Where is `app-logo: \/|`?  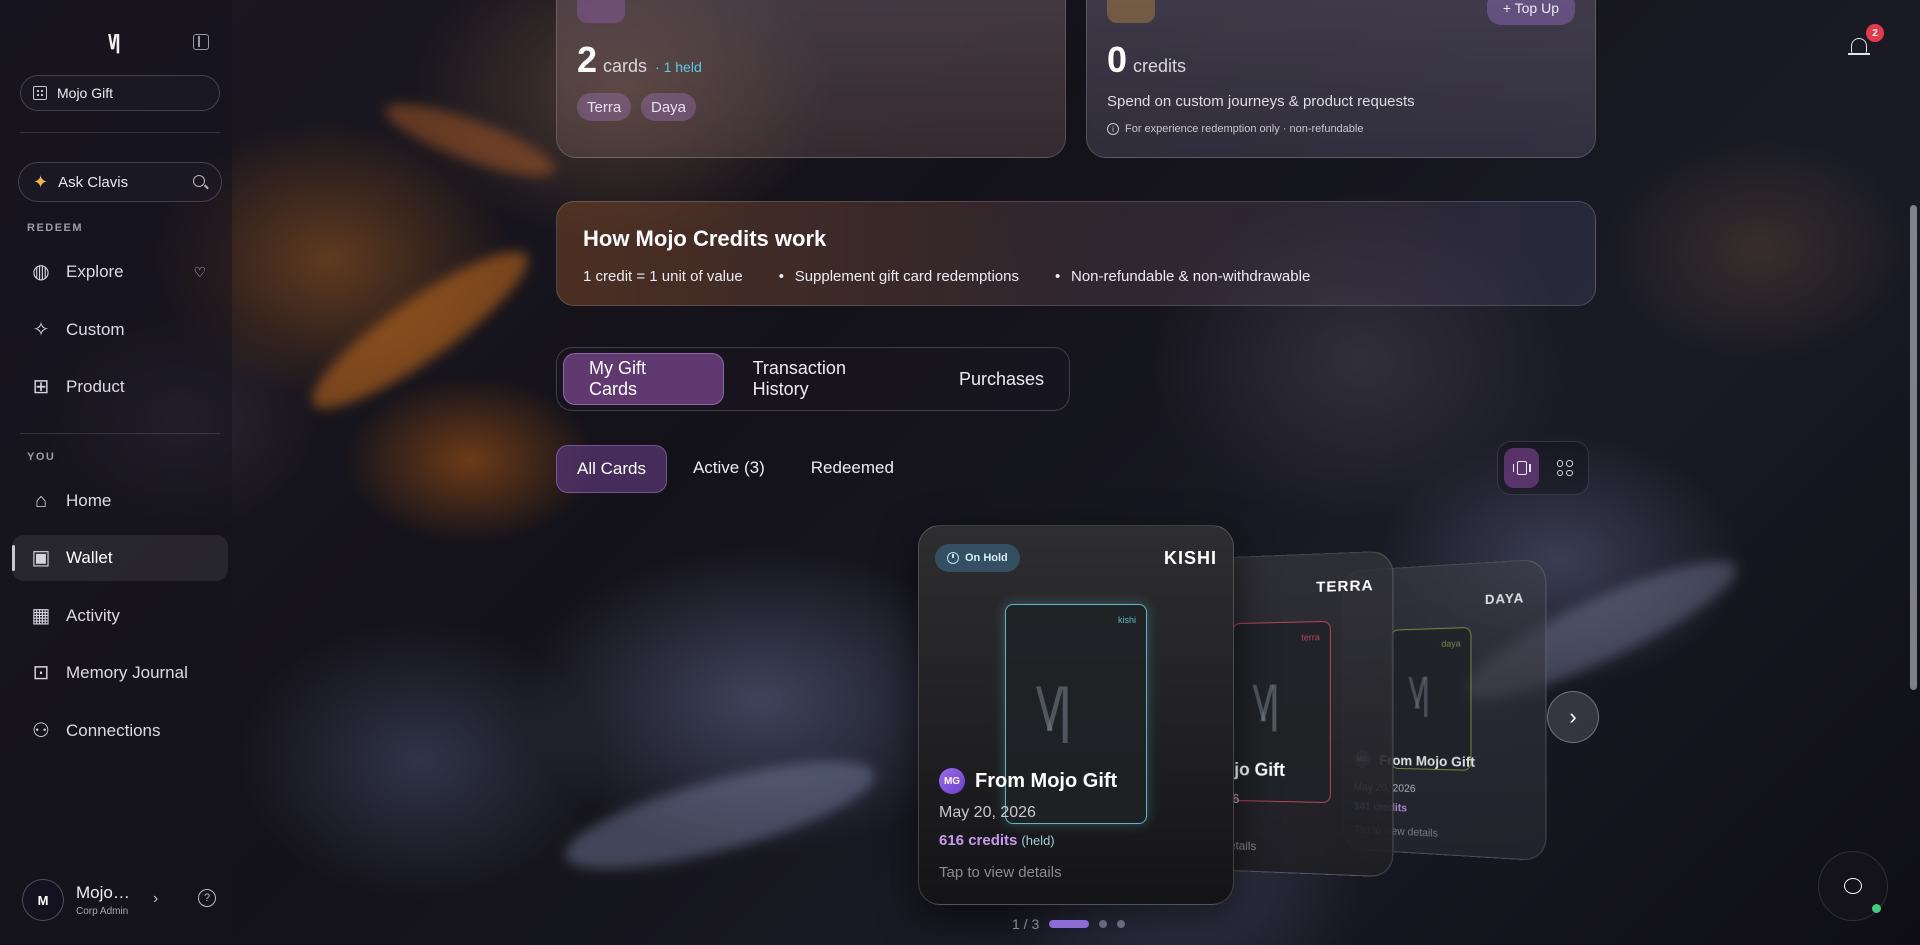
app-logo: \/| is located at coordinates (113, 43).